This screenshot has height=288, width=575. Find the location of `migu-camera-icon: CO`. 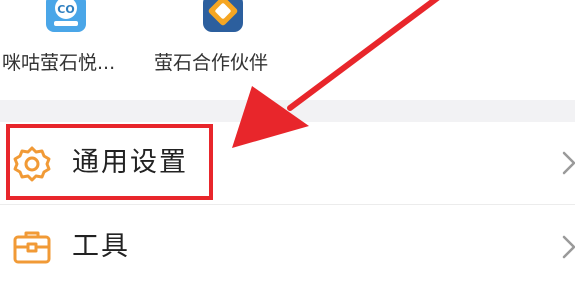

migu-camera-icon: CO is located at coordinates (66, 16).